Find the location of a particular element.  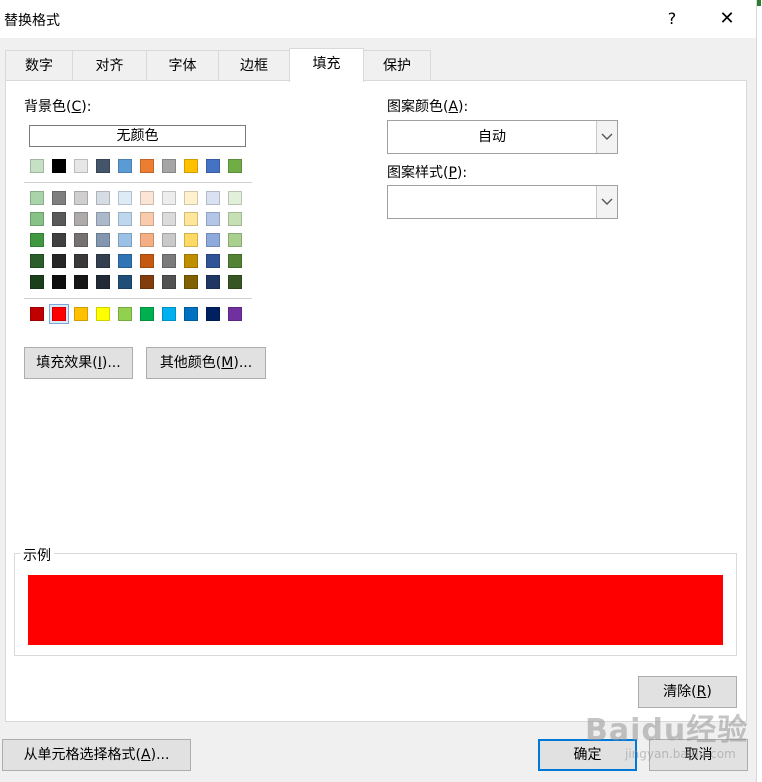

pattern-style-value is located at coordinates (492, 202).